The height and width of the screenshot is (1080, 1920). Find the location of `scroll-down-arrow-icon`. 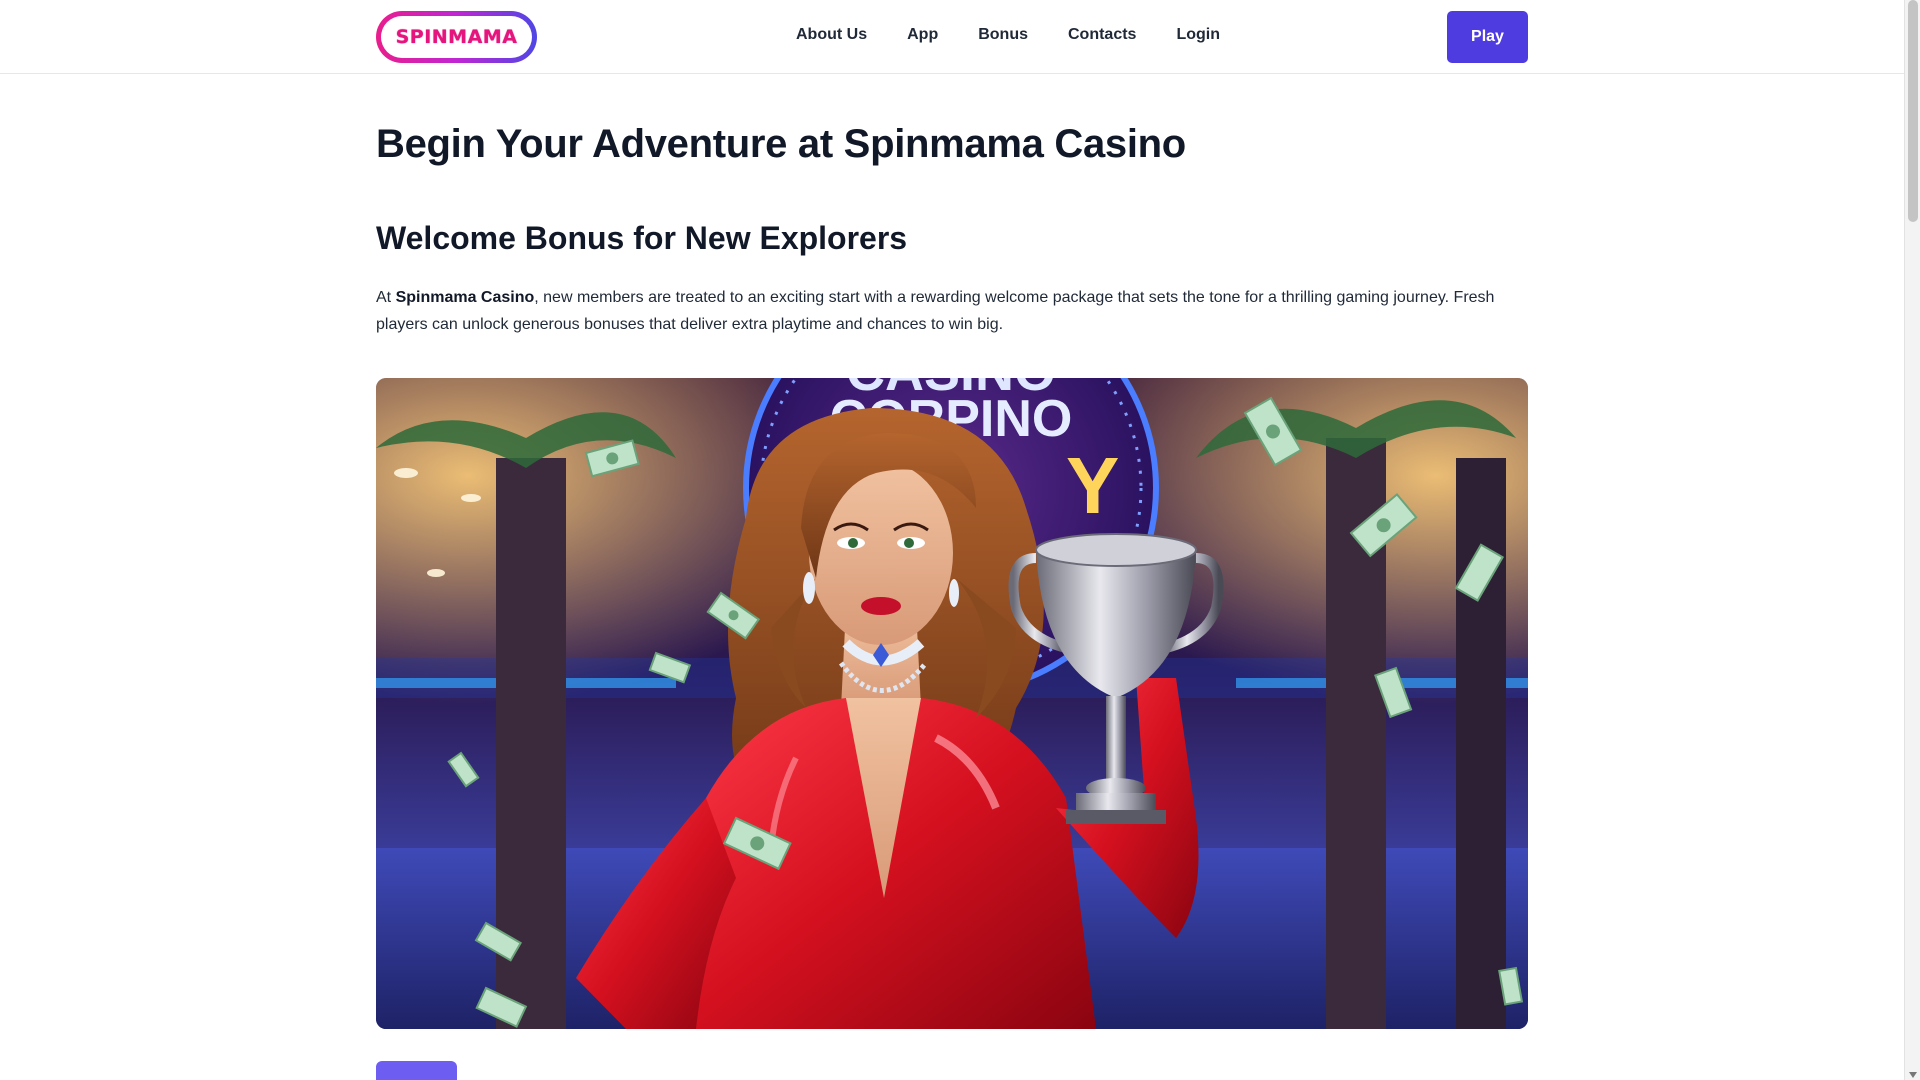

scroll-down-arrow-icon is located at coordinates (1913, 1075).